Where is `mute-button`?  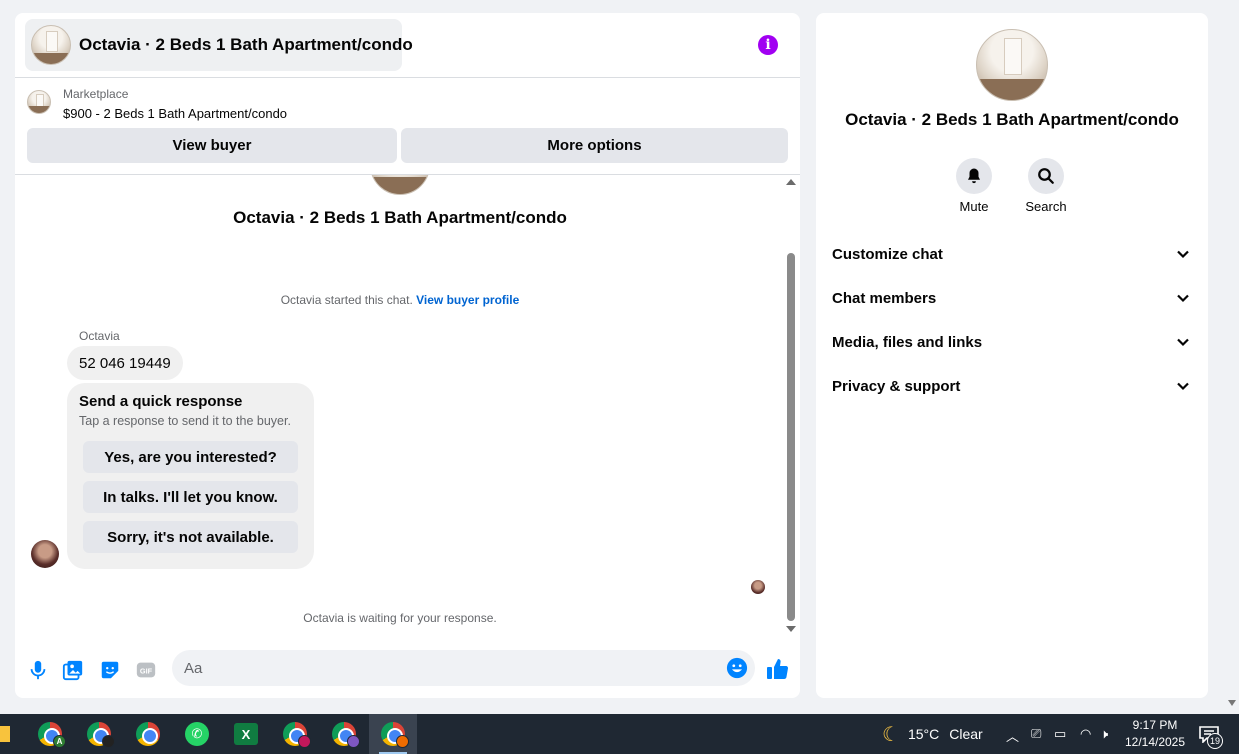 mute-button is located at coordinates (974, 176).